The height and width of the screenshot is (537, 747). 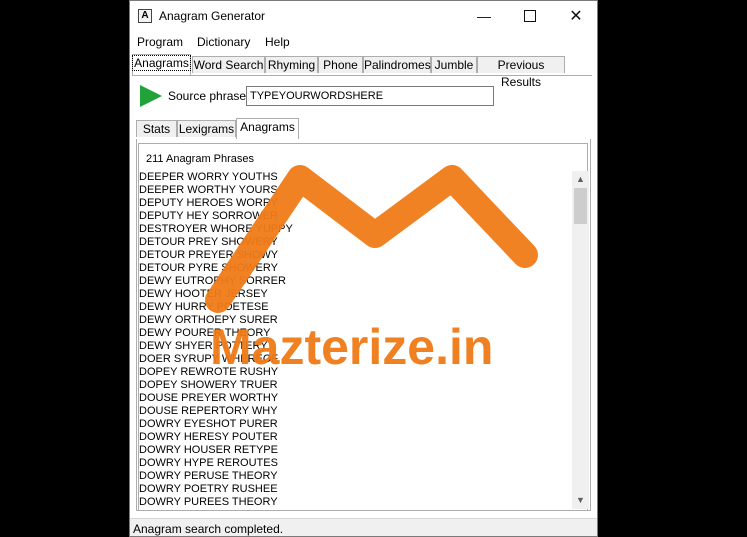 I want to click on maximize-icon, so click(x=530, y=16).